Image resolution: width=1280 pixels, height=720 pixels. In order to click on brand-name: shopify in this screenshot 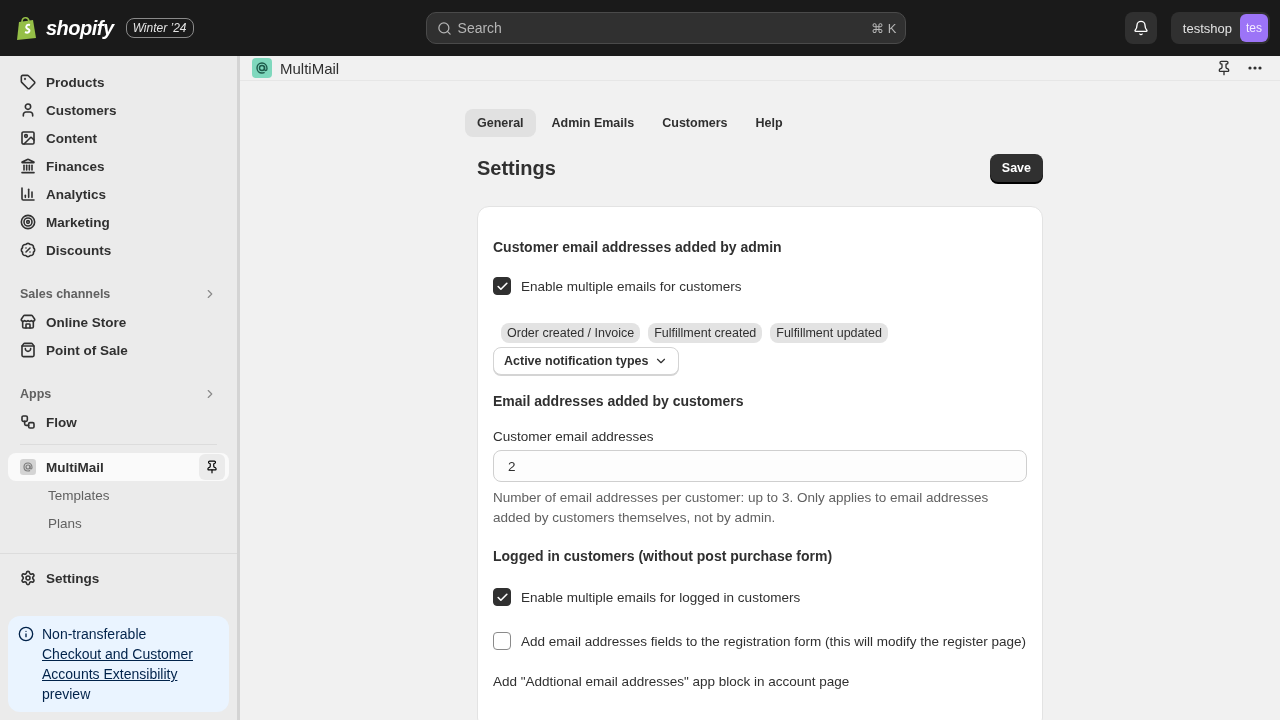, I will do `click(80, 28)`.